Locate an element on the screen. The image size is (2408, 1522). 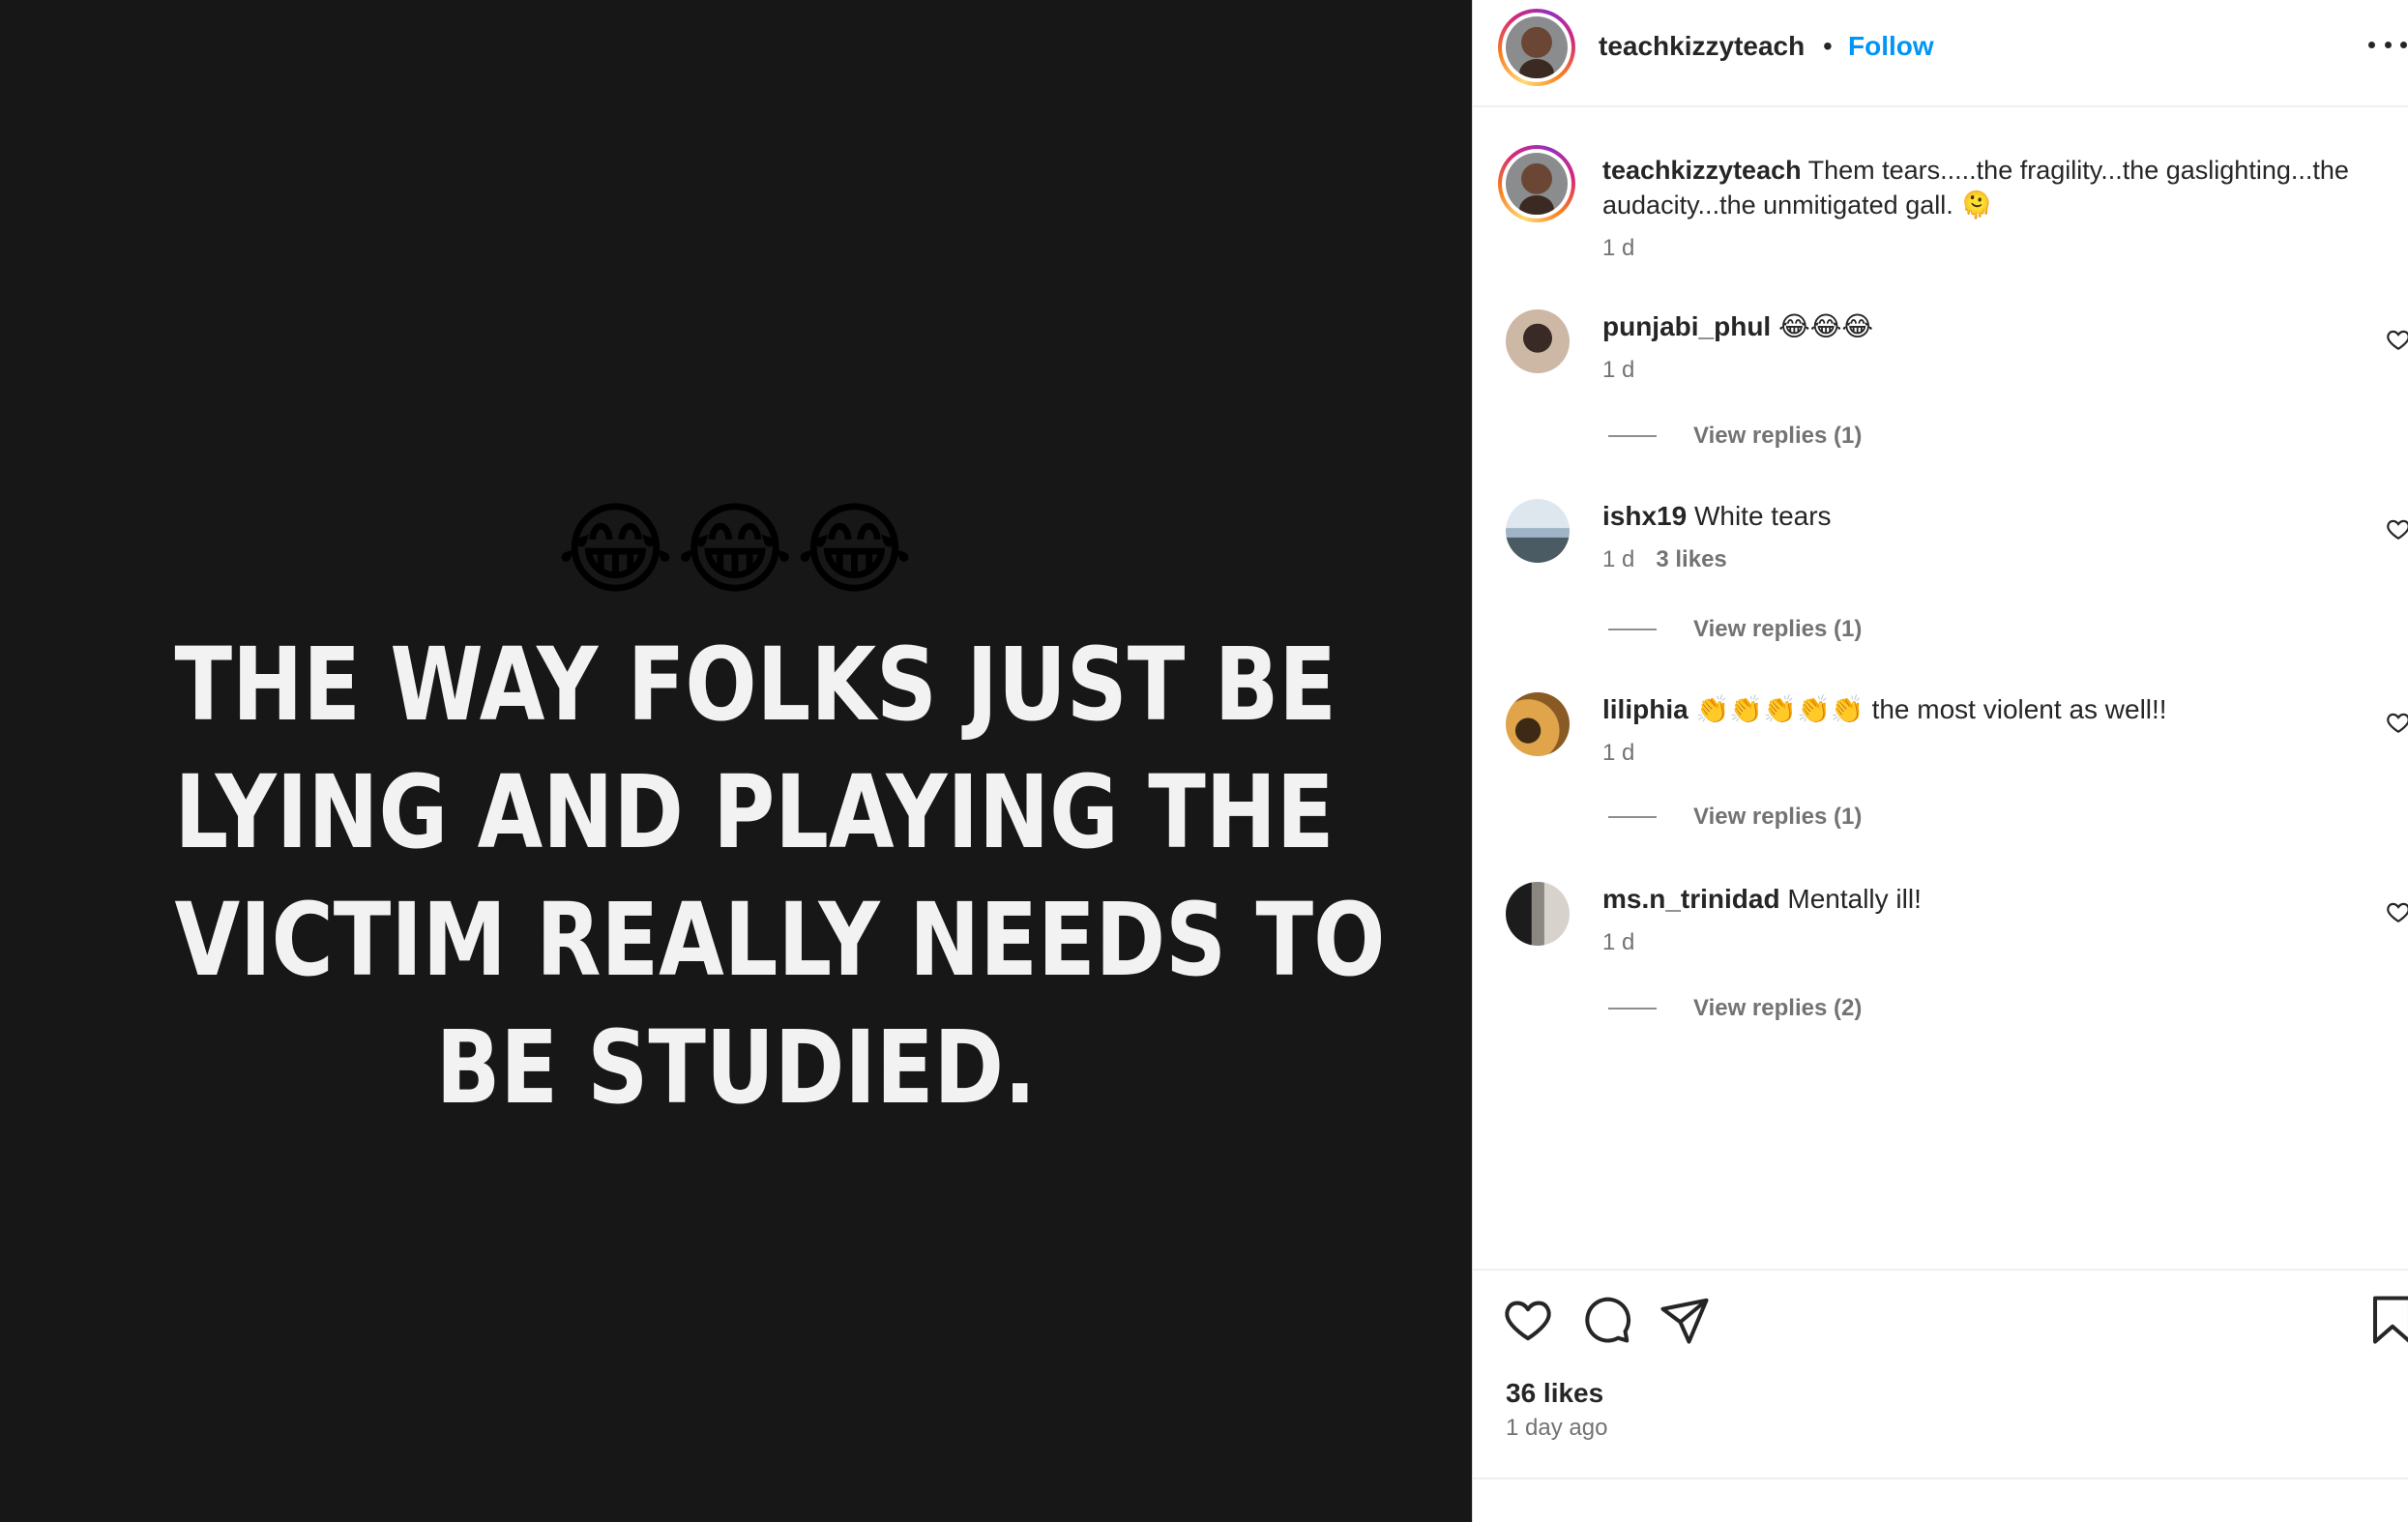
comment-meta: 1 d 3 likes is located at coordinates (1664, 559).